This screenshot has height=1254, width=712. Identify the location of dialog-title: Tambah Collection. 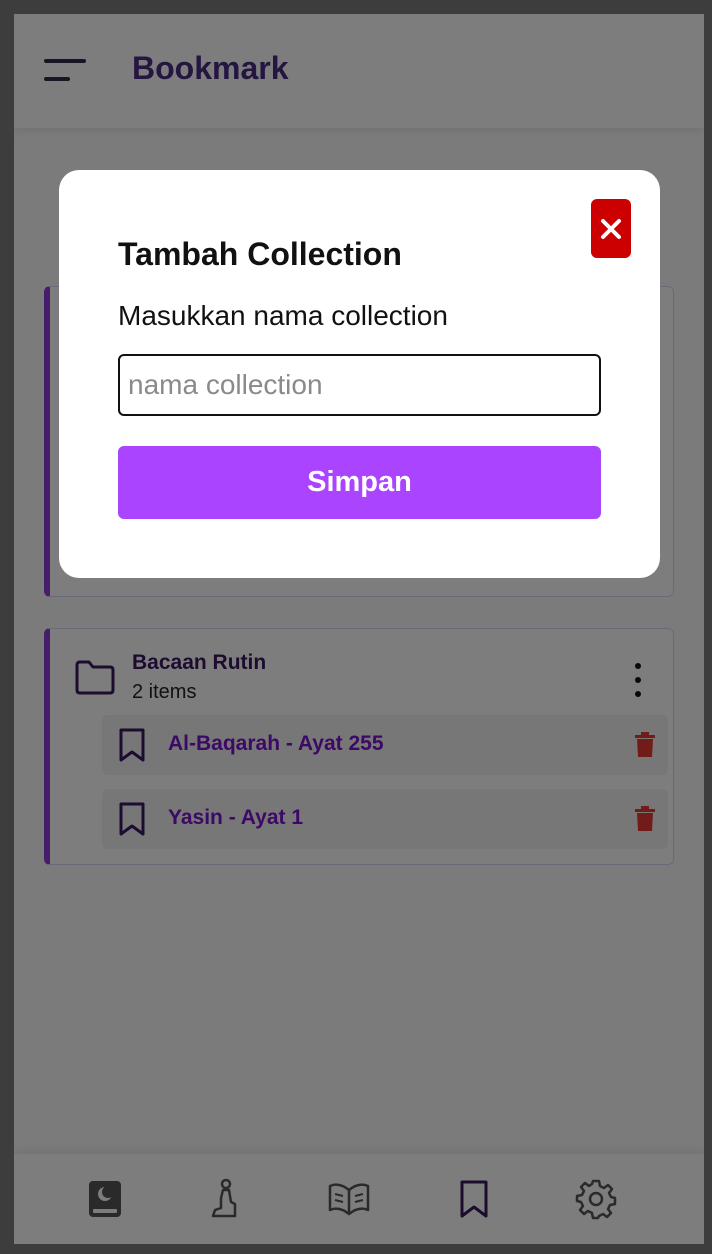
(260, 254).